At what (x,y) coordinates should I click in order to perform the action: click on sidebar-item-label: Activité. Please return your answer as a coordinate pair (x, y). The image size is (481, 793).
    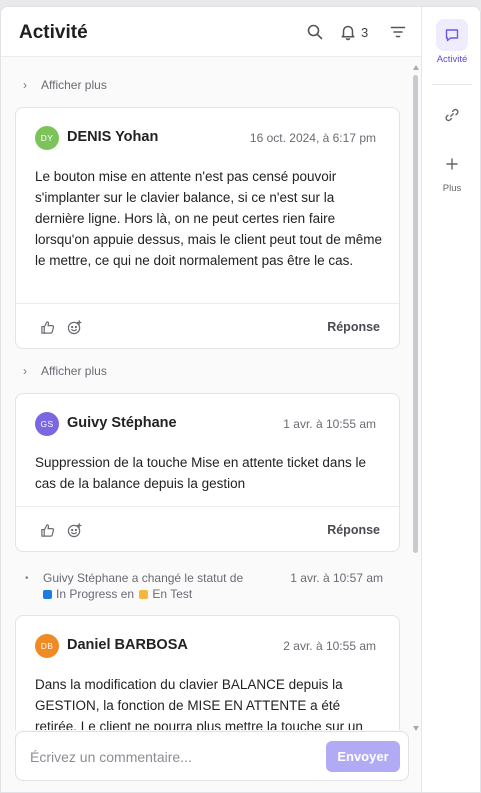
    Looking at the image, I should click on (452, 59).